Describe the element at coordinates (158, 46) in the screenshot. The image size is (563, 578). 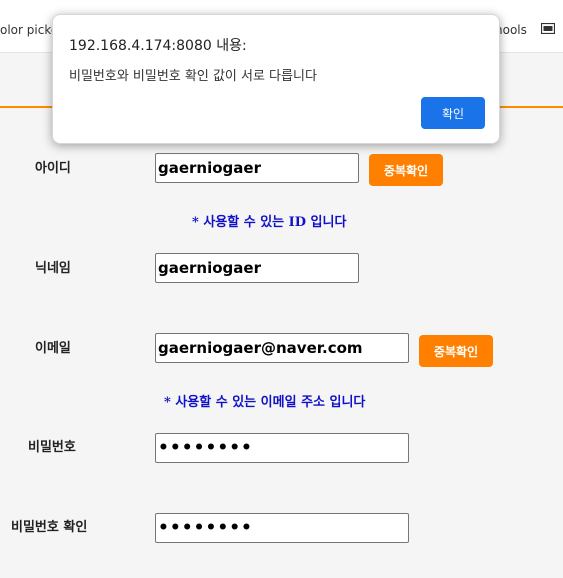
I see `dialog-title: 192.168.4.174:8080 내용:` at that location.